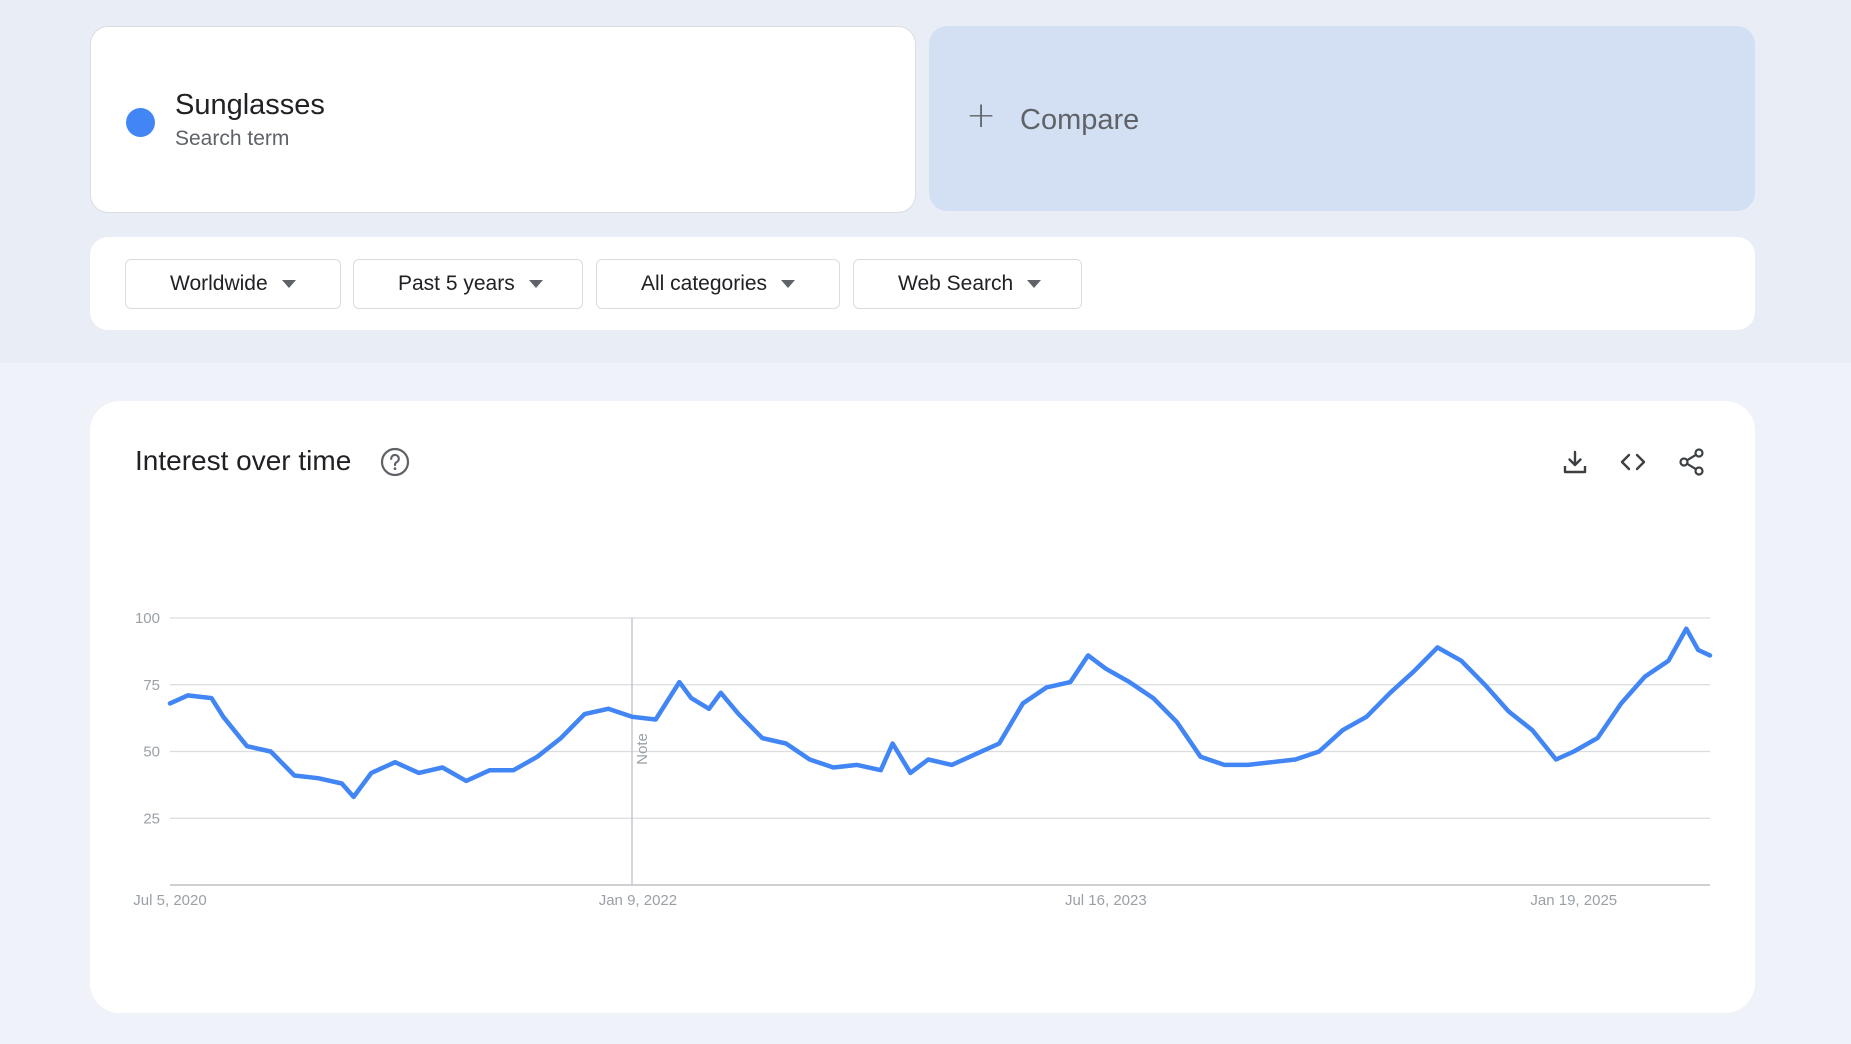 The image size is (1851, 1044). I want to click on filter-region-label: Worldwide, so click(219, 283).